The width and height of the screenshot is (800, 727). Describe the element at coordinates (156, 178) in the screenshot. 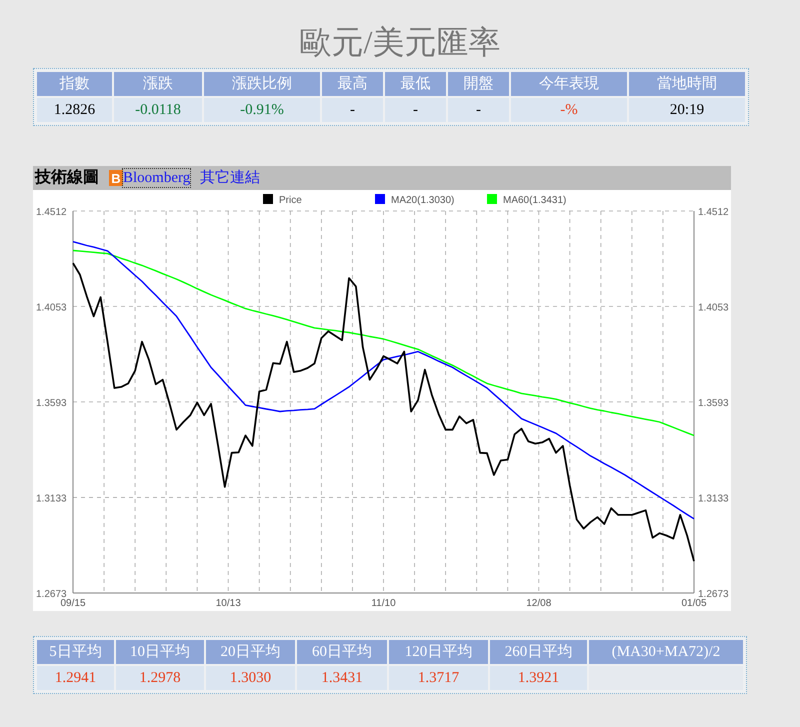

I see `chart-link: Bloomberg` at that location.